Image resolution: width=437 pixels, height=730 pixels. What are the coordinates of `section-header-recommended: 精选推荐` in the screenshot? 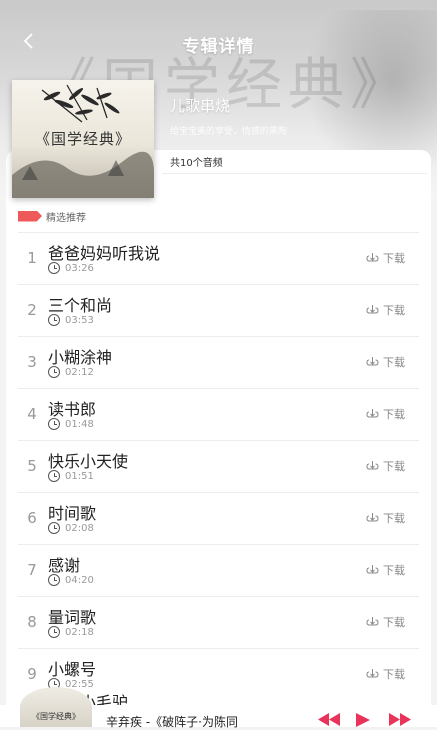 It's located at (52, 216).